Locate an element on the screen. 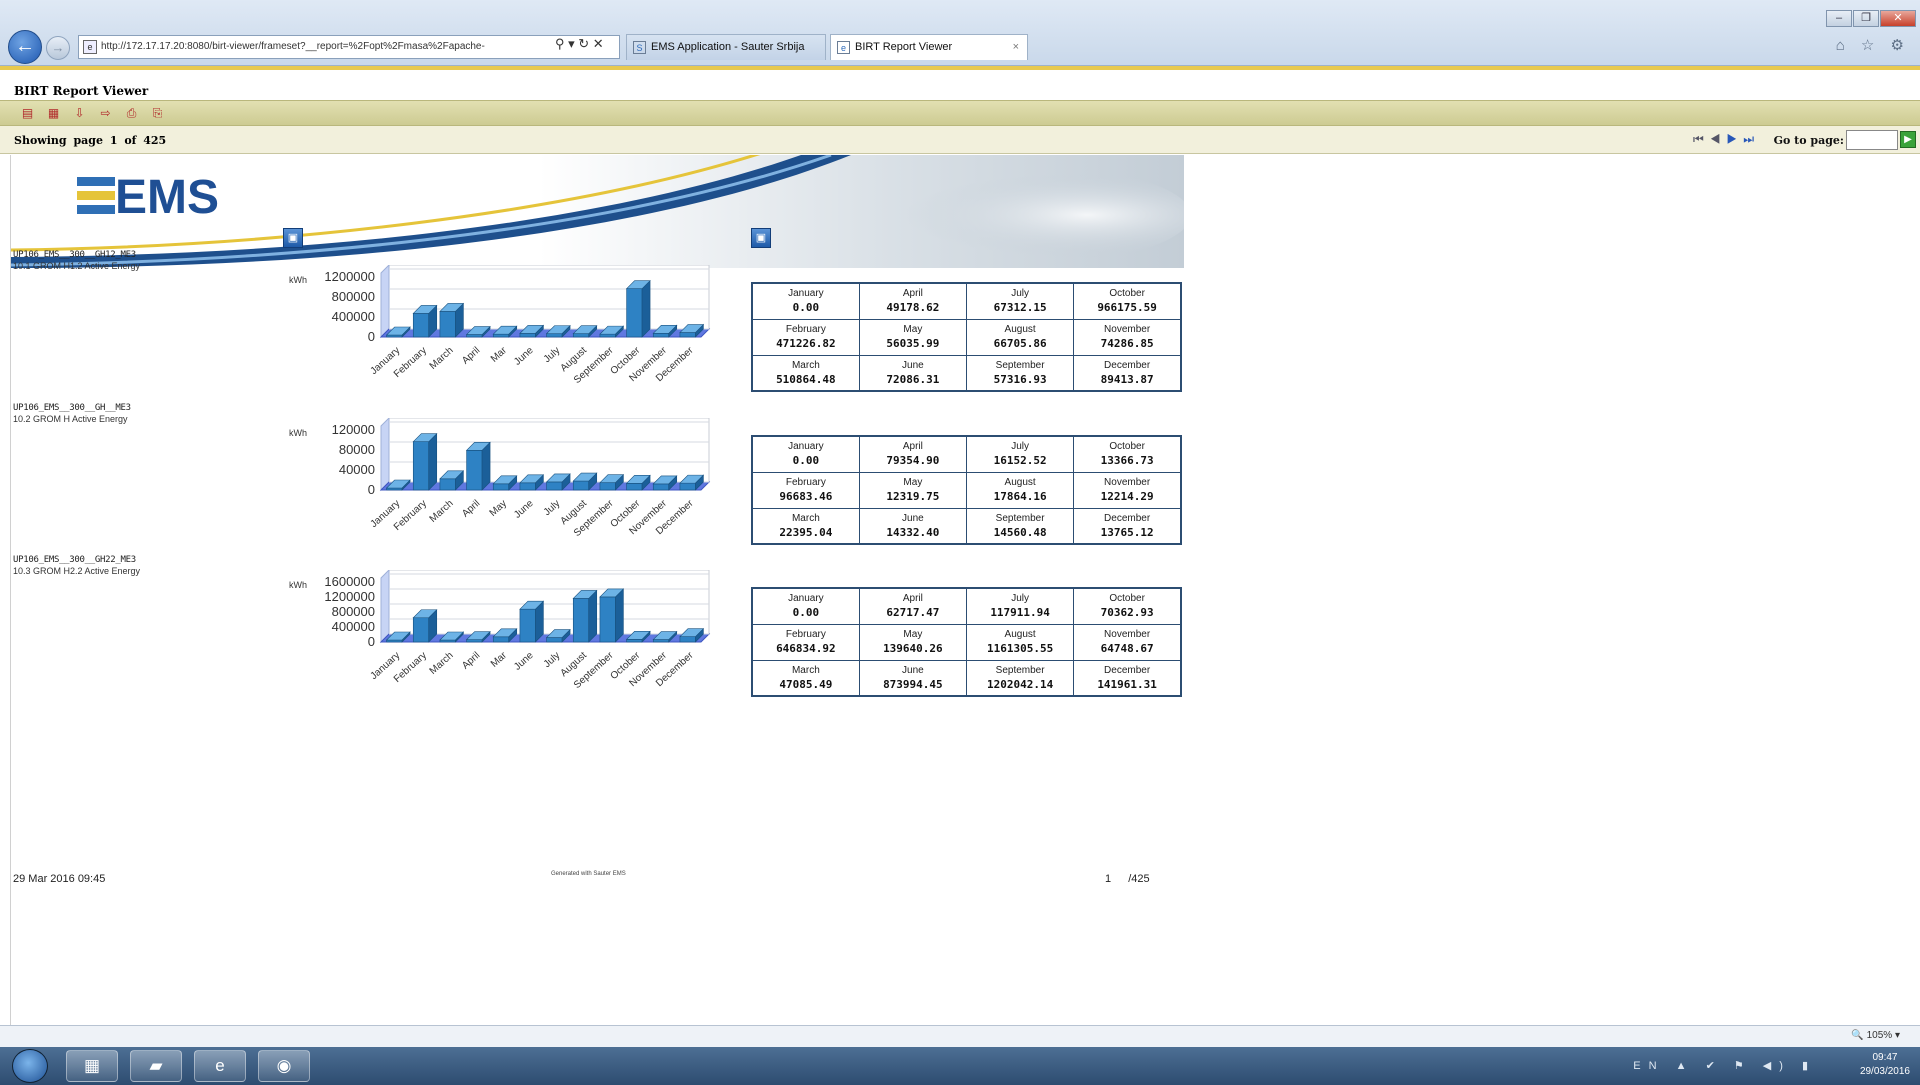 This screenshot has height=1085, width=1920. zoom-level: 🔍 105% ▾ is located at coordinates (1875, 1035).